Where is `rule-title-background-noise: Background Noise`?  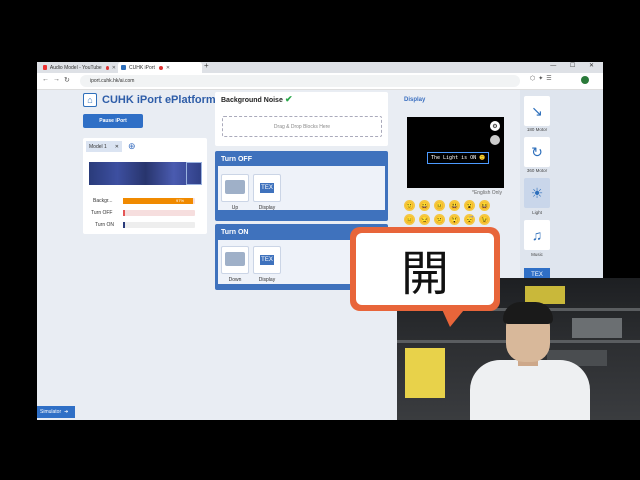
rule-title-background-noise: Background Noise is located at coordinates (252, 100).